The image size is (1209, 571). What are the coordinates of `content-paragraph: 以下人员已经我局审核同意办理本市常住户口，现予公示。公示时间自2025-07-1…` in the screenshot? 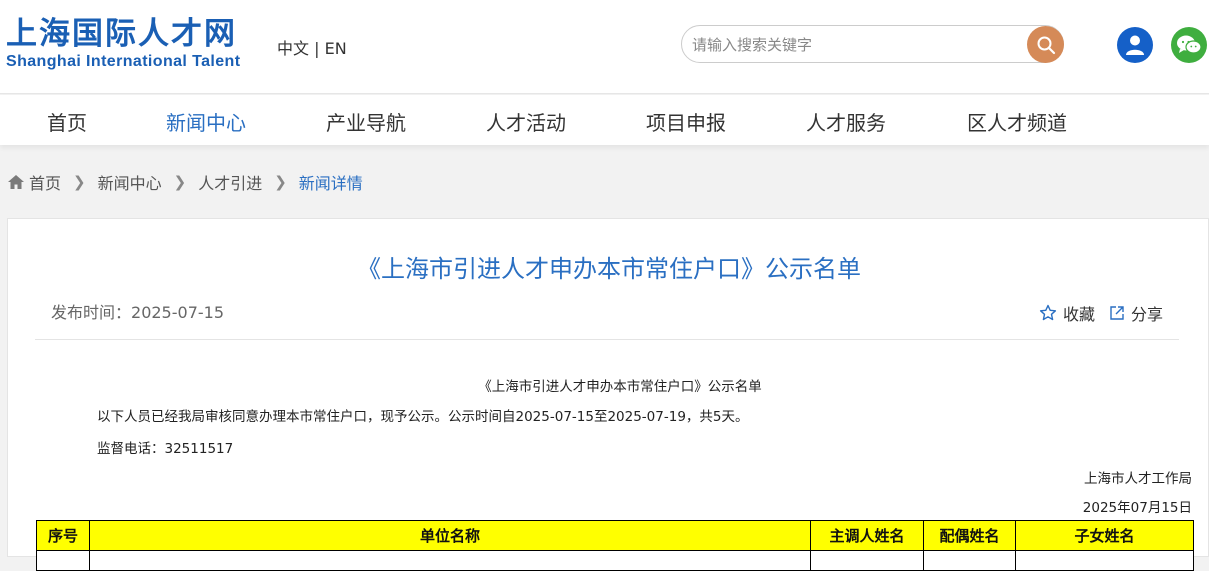 It's located at (423, 417).